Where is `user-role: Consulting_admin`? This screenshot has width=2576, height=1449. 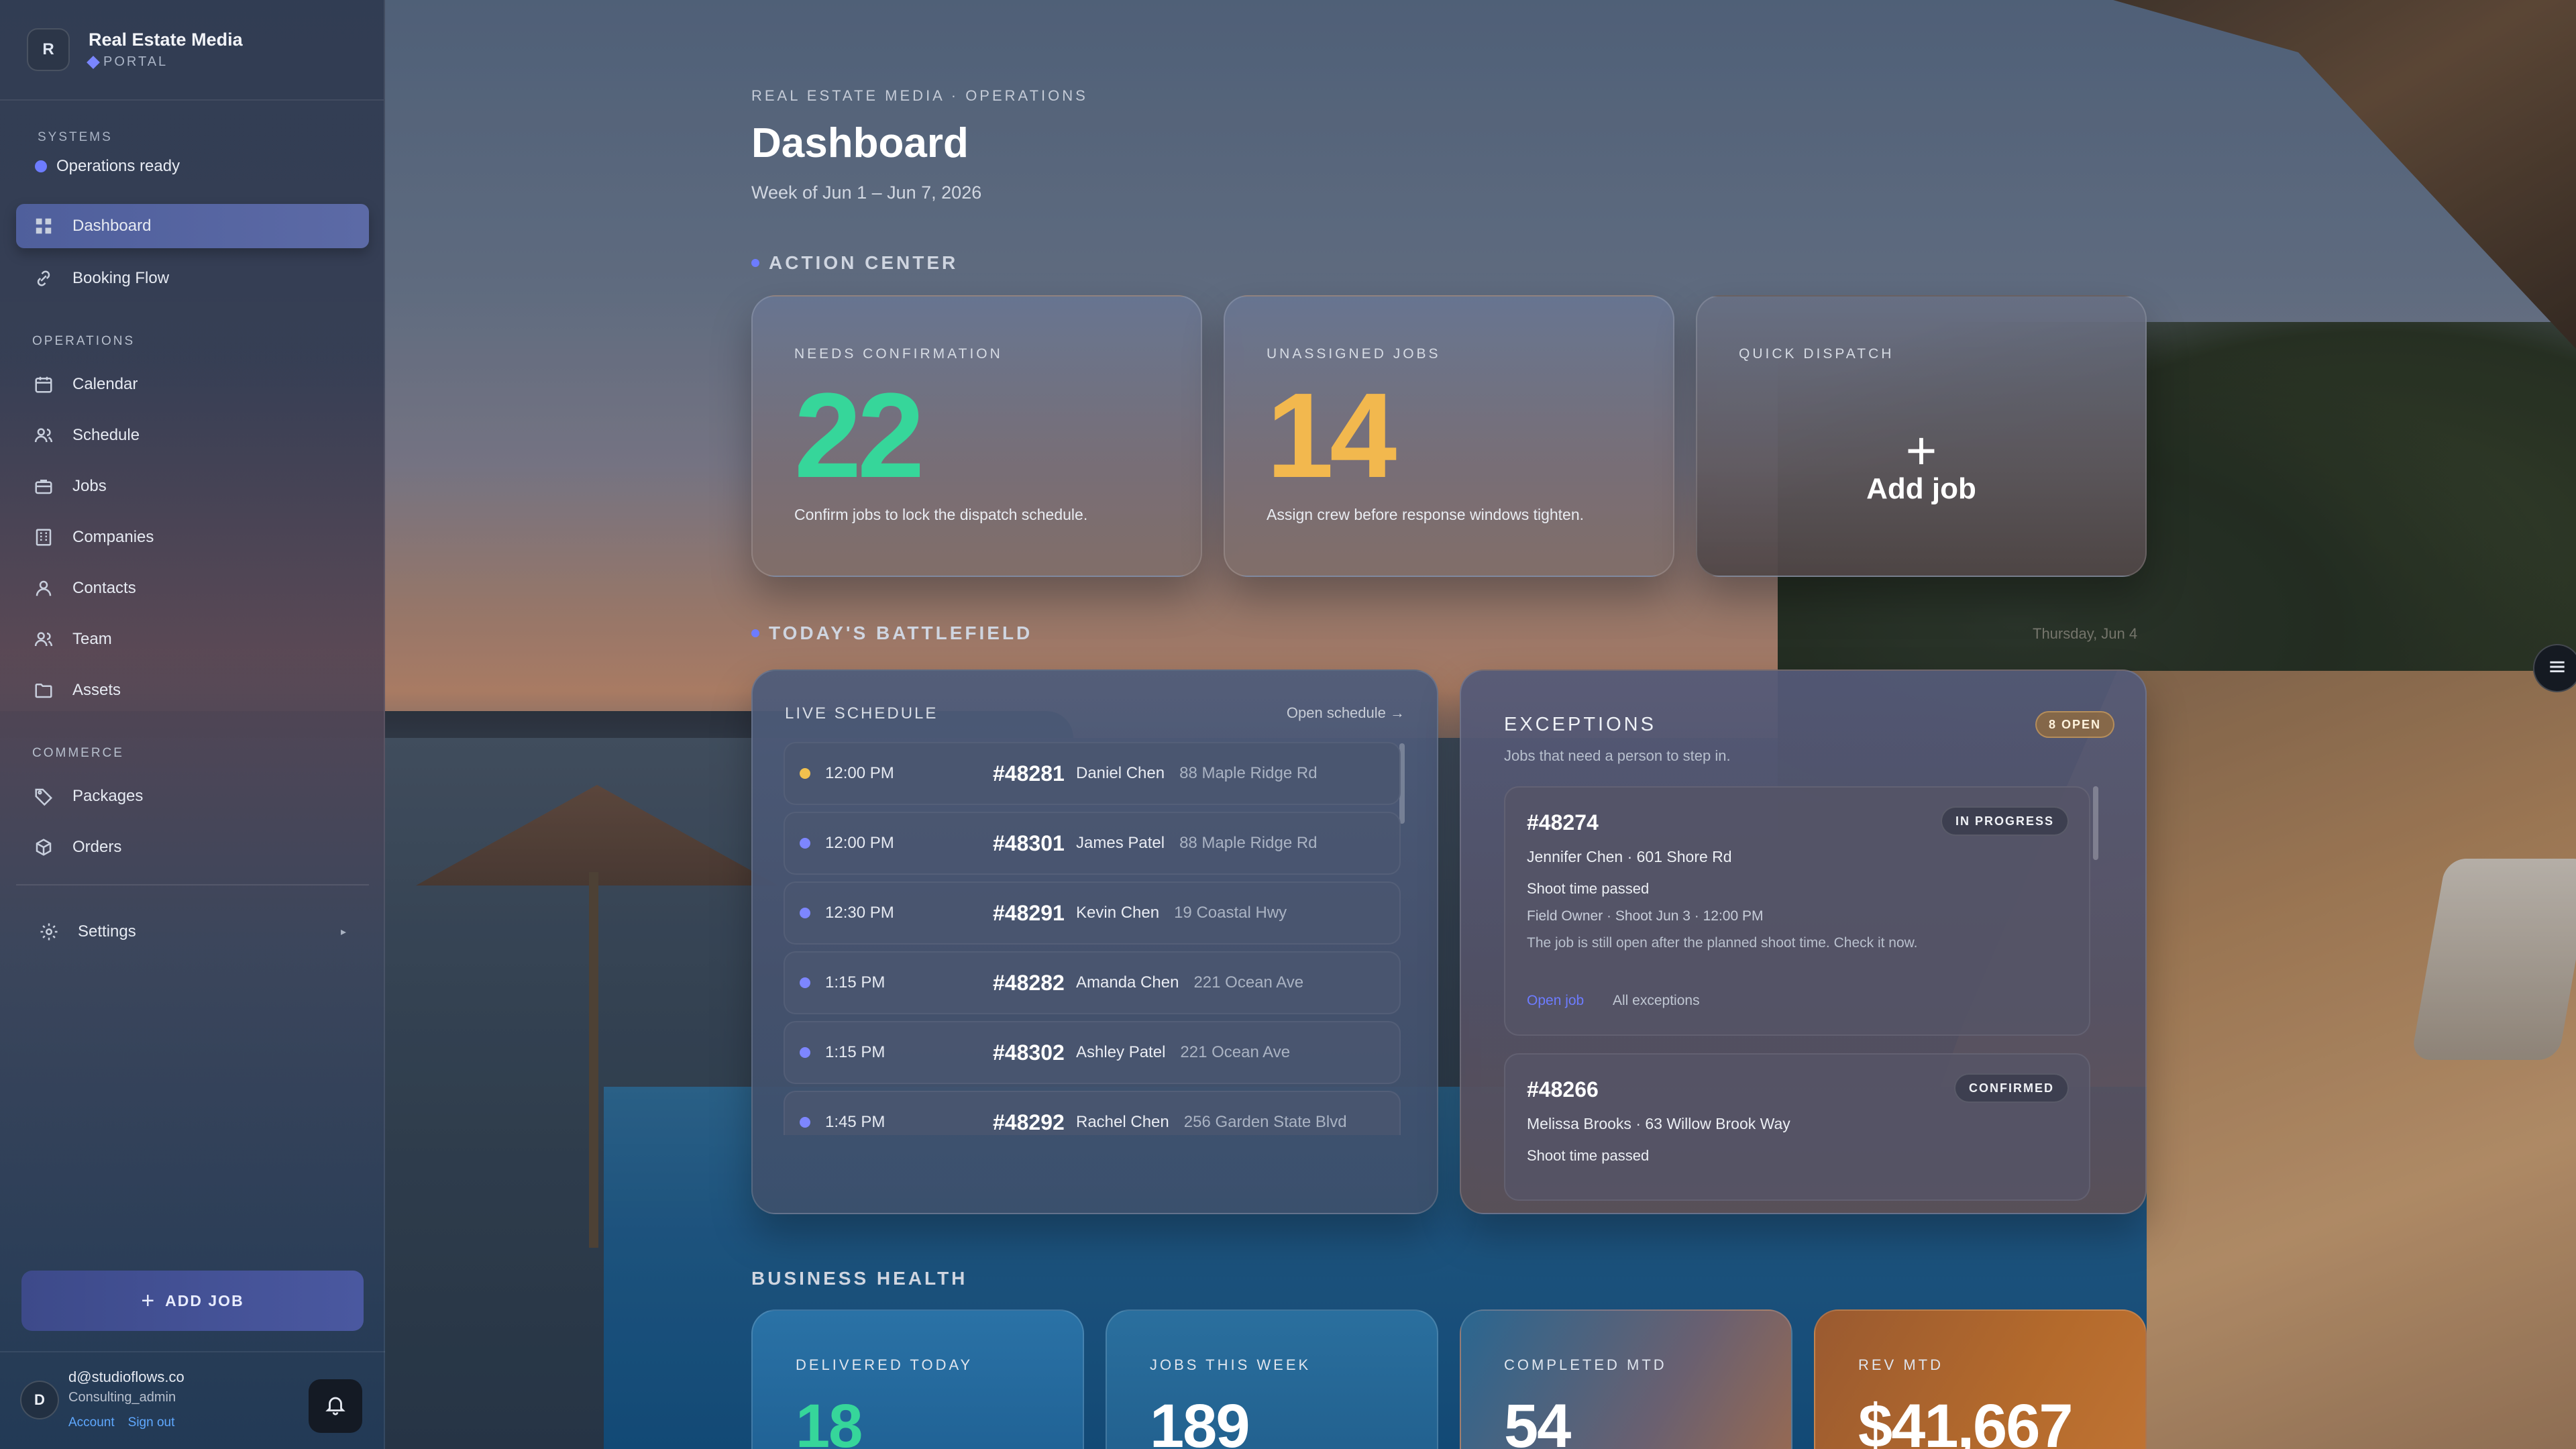
user-role: Consulting_admin is located at coordinates (122, 1397).